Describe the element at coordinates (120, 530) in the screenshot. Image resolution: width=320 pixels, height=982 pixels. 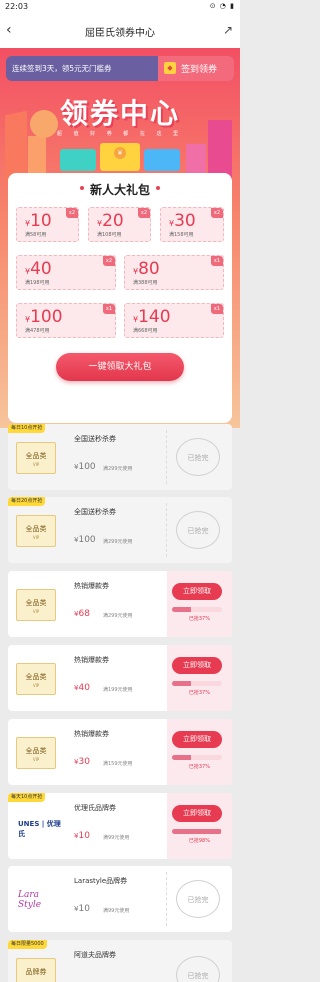
I see `list-item: 每日20点开抢 全品类 VIP 全国送秒杀券 ¥100 满299元使用 已抢完` at that location.